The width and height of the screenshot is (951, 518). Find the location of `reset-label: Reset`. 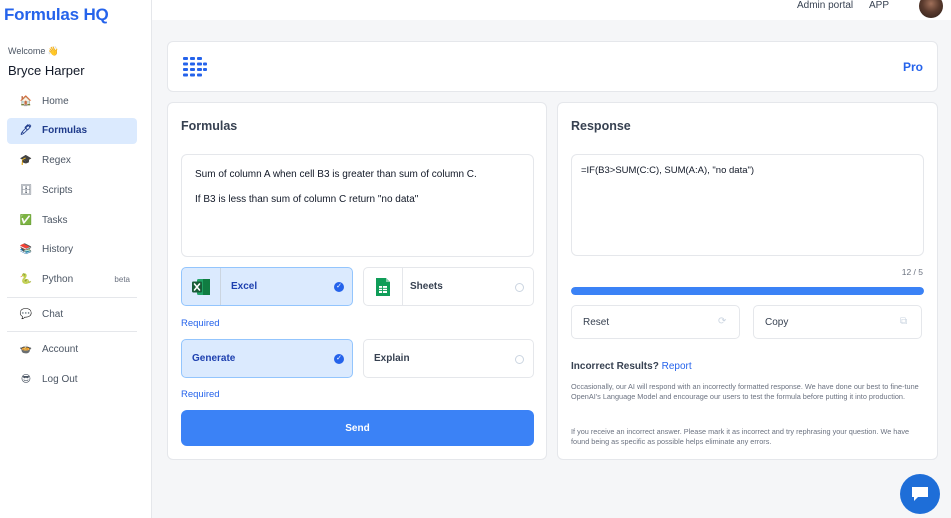

reset-label: Reset is located at coordinates (596, 322).